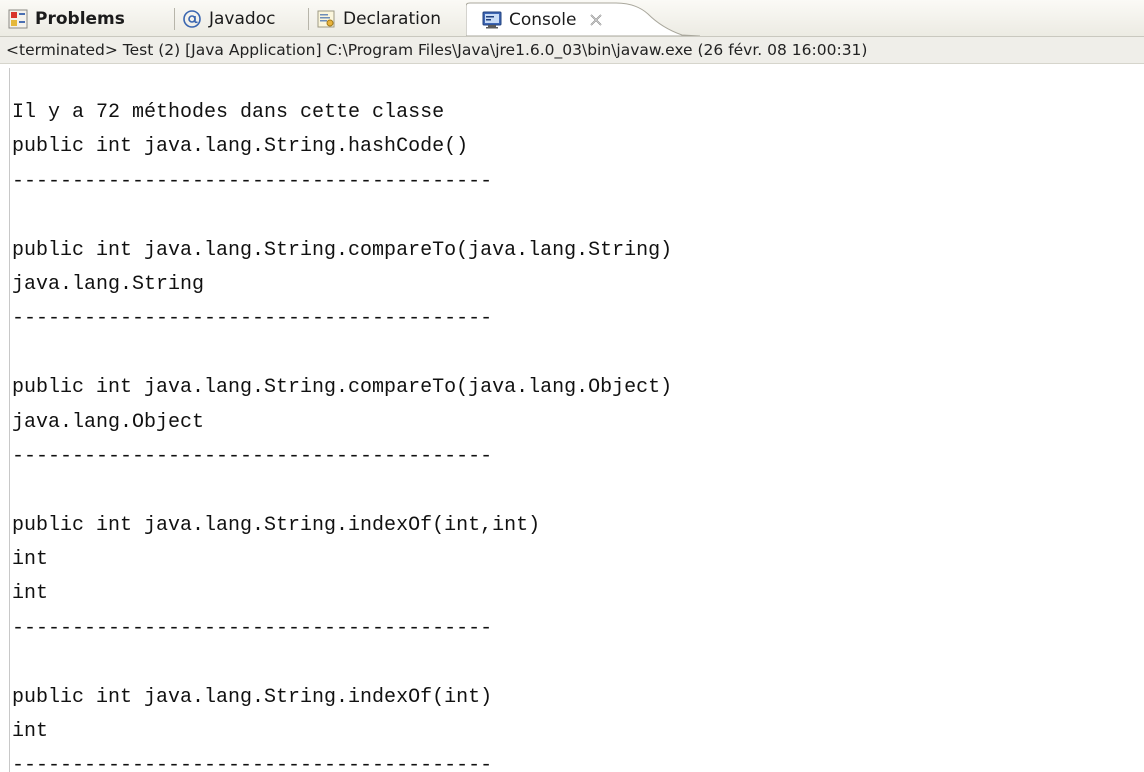  Describe the element at coordinates (252, 697) in the screenshot. I see `console-line: public int java.lang.String.indexOf(int)` at that location.